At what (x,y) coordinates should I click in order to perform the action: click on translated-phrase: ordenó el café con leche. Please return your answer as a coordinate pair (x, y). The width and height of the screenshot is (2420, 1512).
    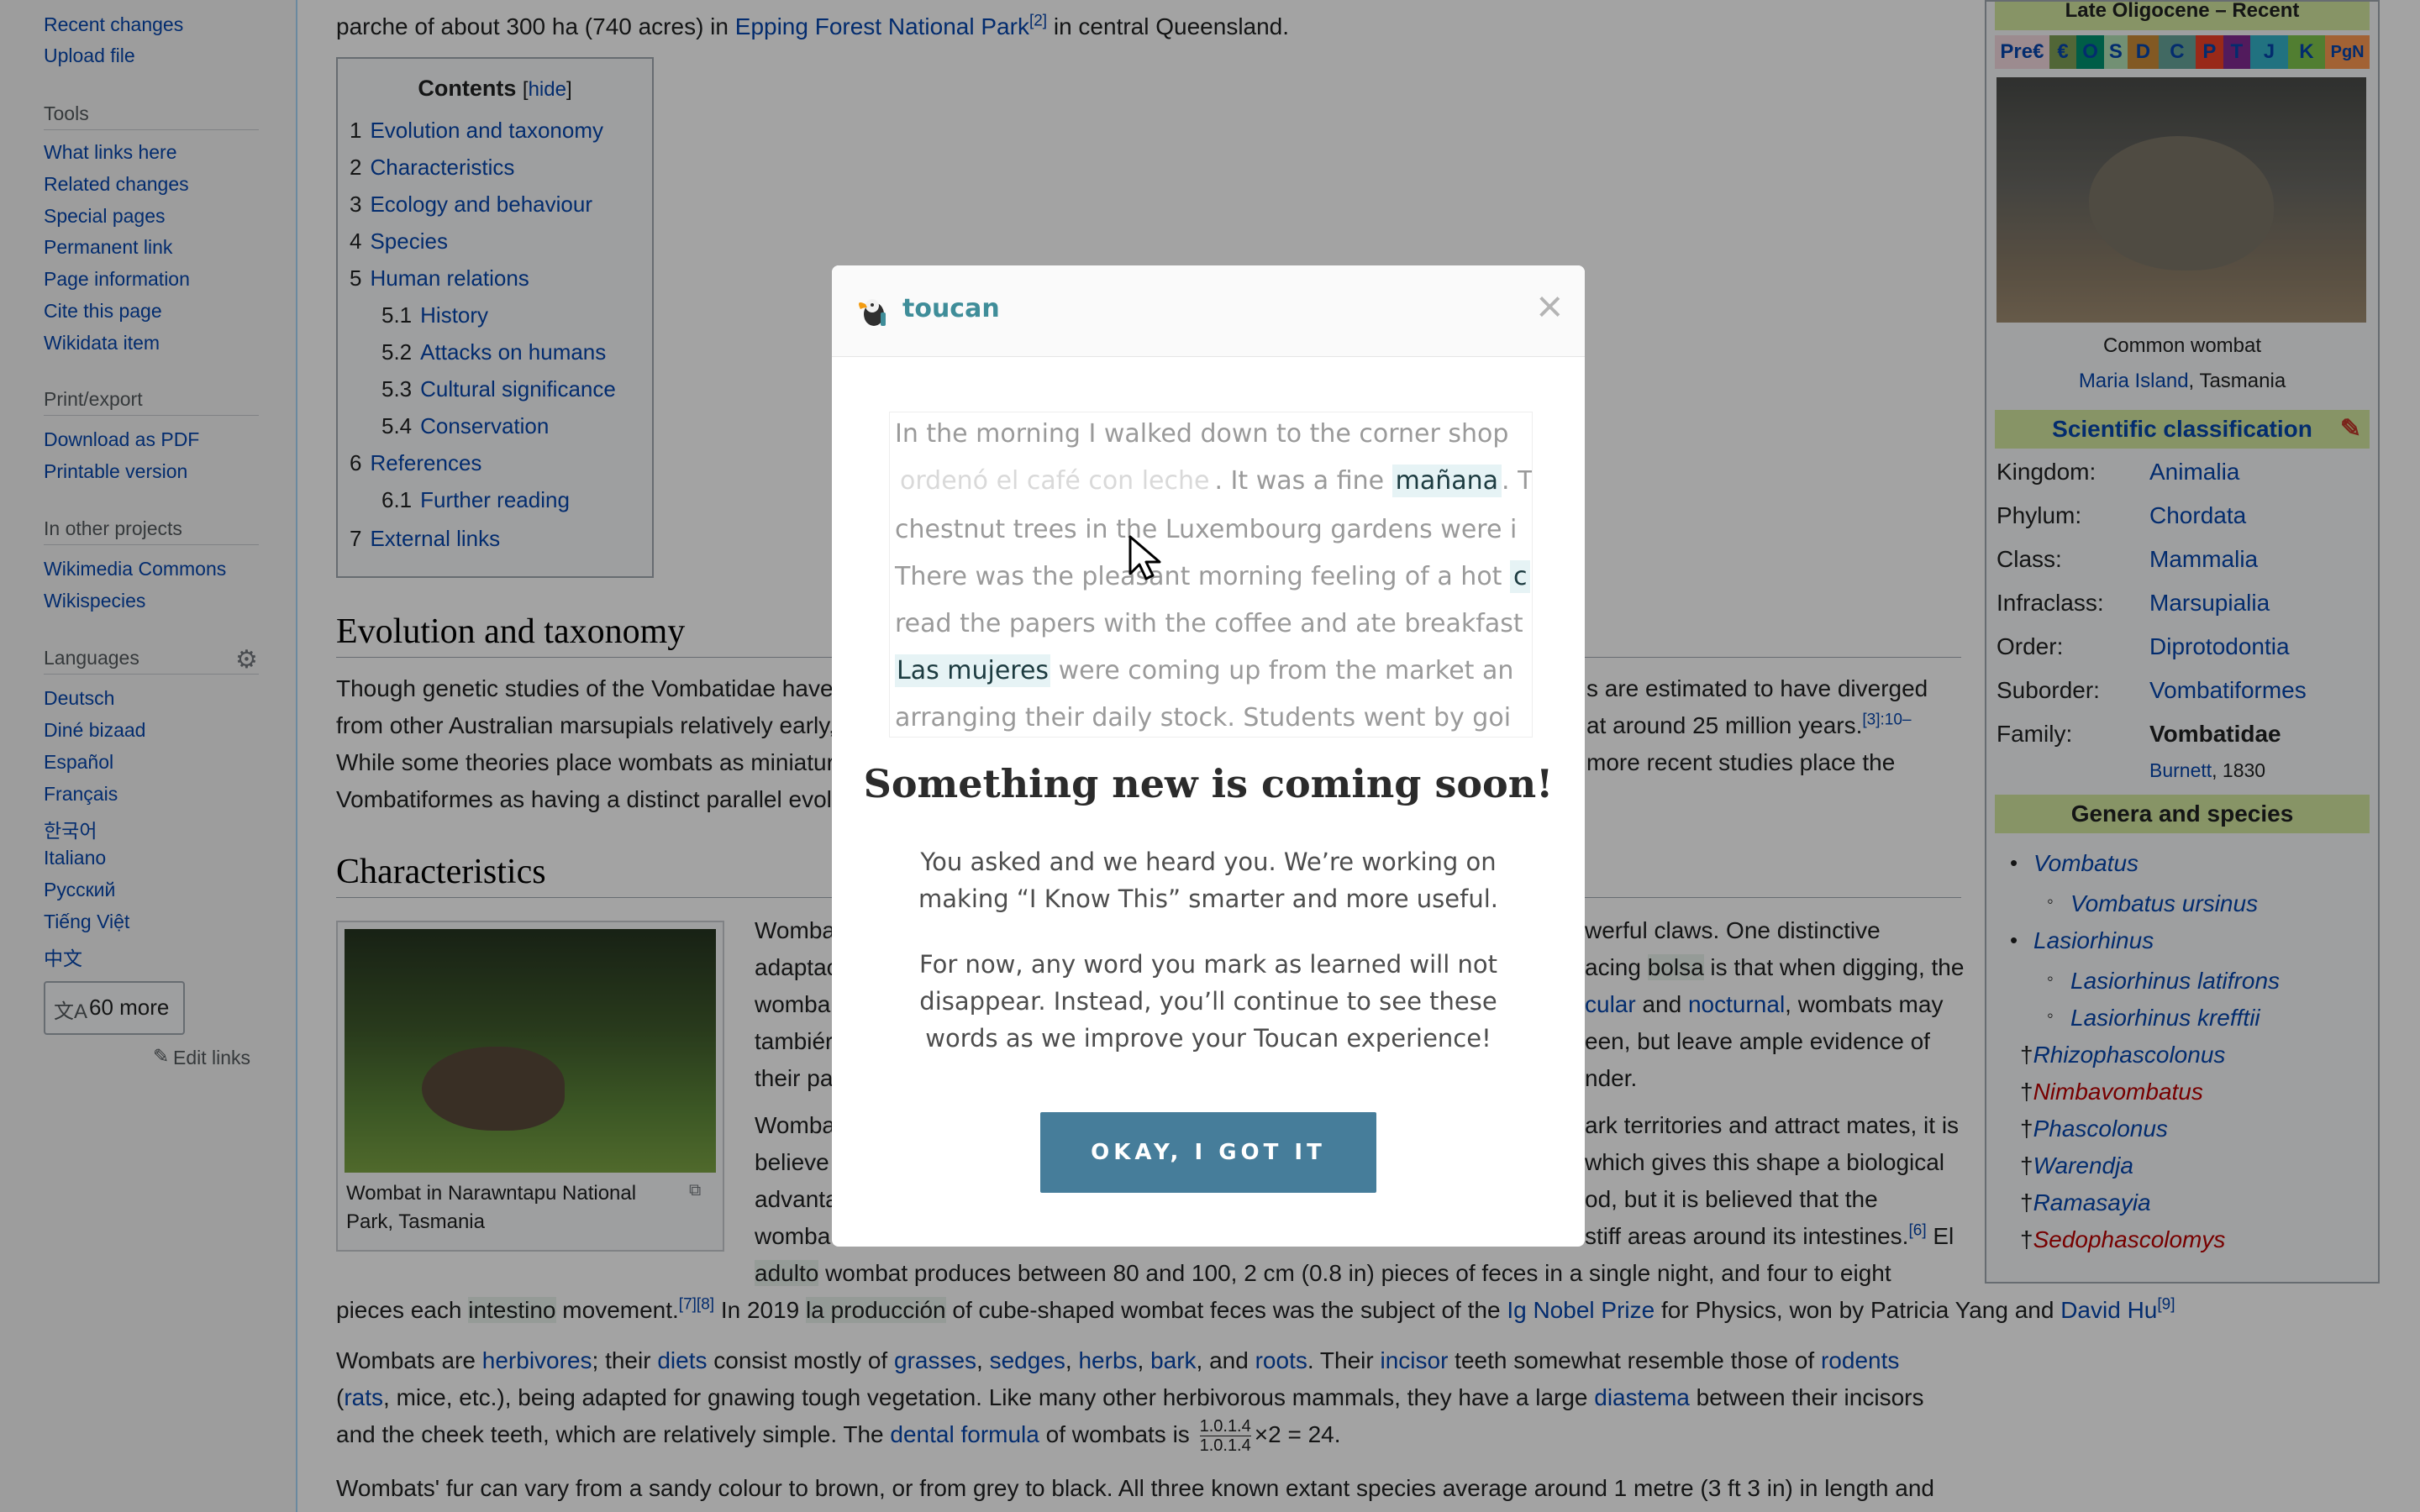
    Looking at the image, I should click on (1054, 481).